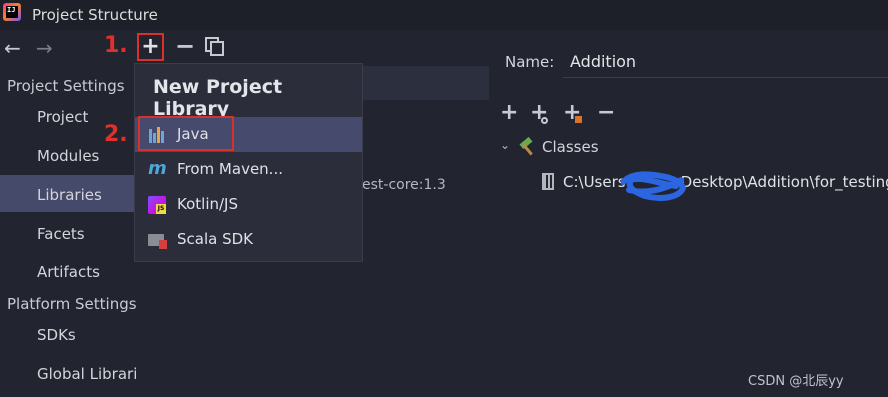 The image size is (888, 397). What do you see at coordinates (56, 335) in the screenshot?
I see `sidebar-item-sdks: SDKs` at bounding box center [56, 335].